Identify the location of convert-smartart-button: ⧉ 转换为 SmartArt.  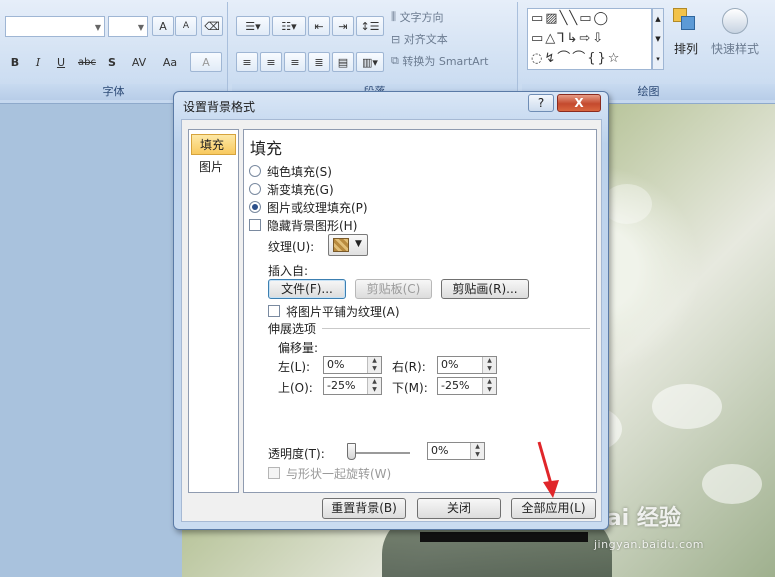
(452, 61).